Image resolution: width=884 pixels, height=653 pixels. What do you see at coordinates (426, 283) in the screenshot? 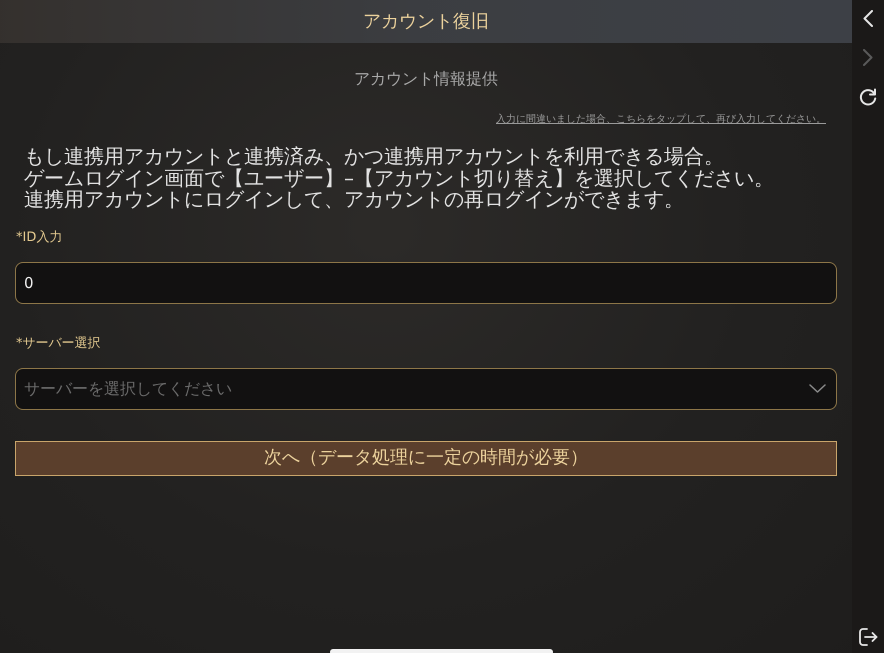
I see `id-input-field: 0` at bounding box center [426, 283].